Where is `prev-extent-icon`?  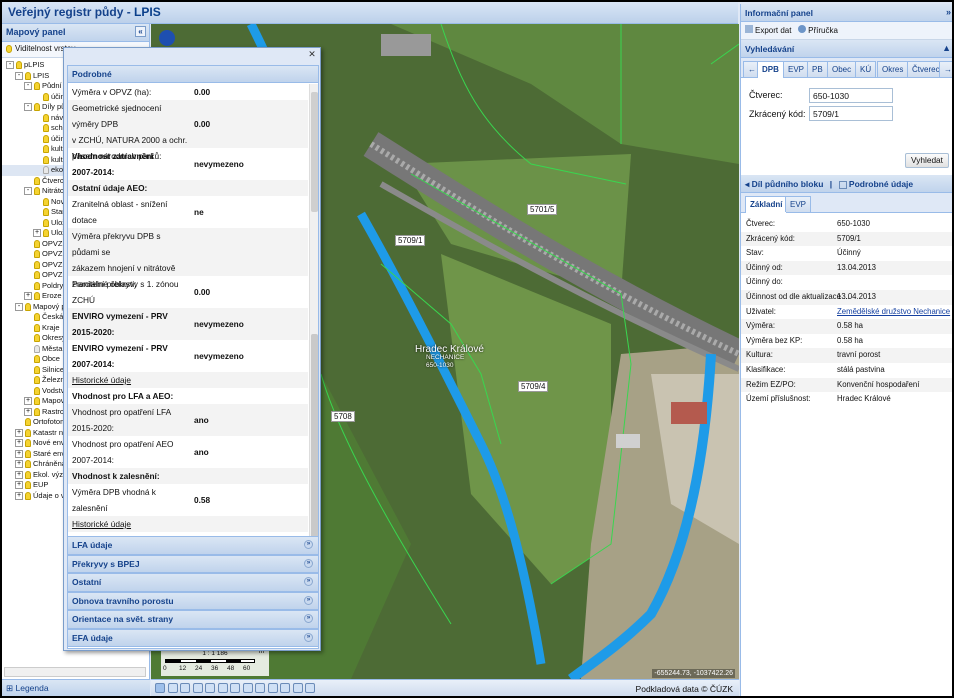
prev-extent-icon is located at coordinates (235, 688).